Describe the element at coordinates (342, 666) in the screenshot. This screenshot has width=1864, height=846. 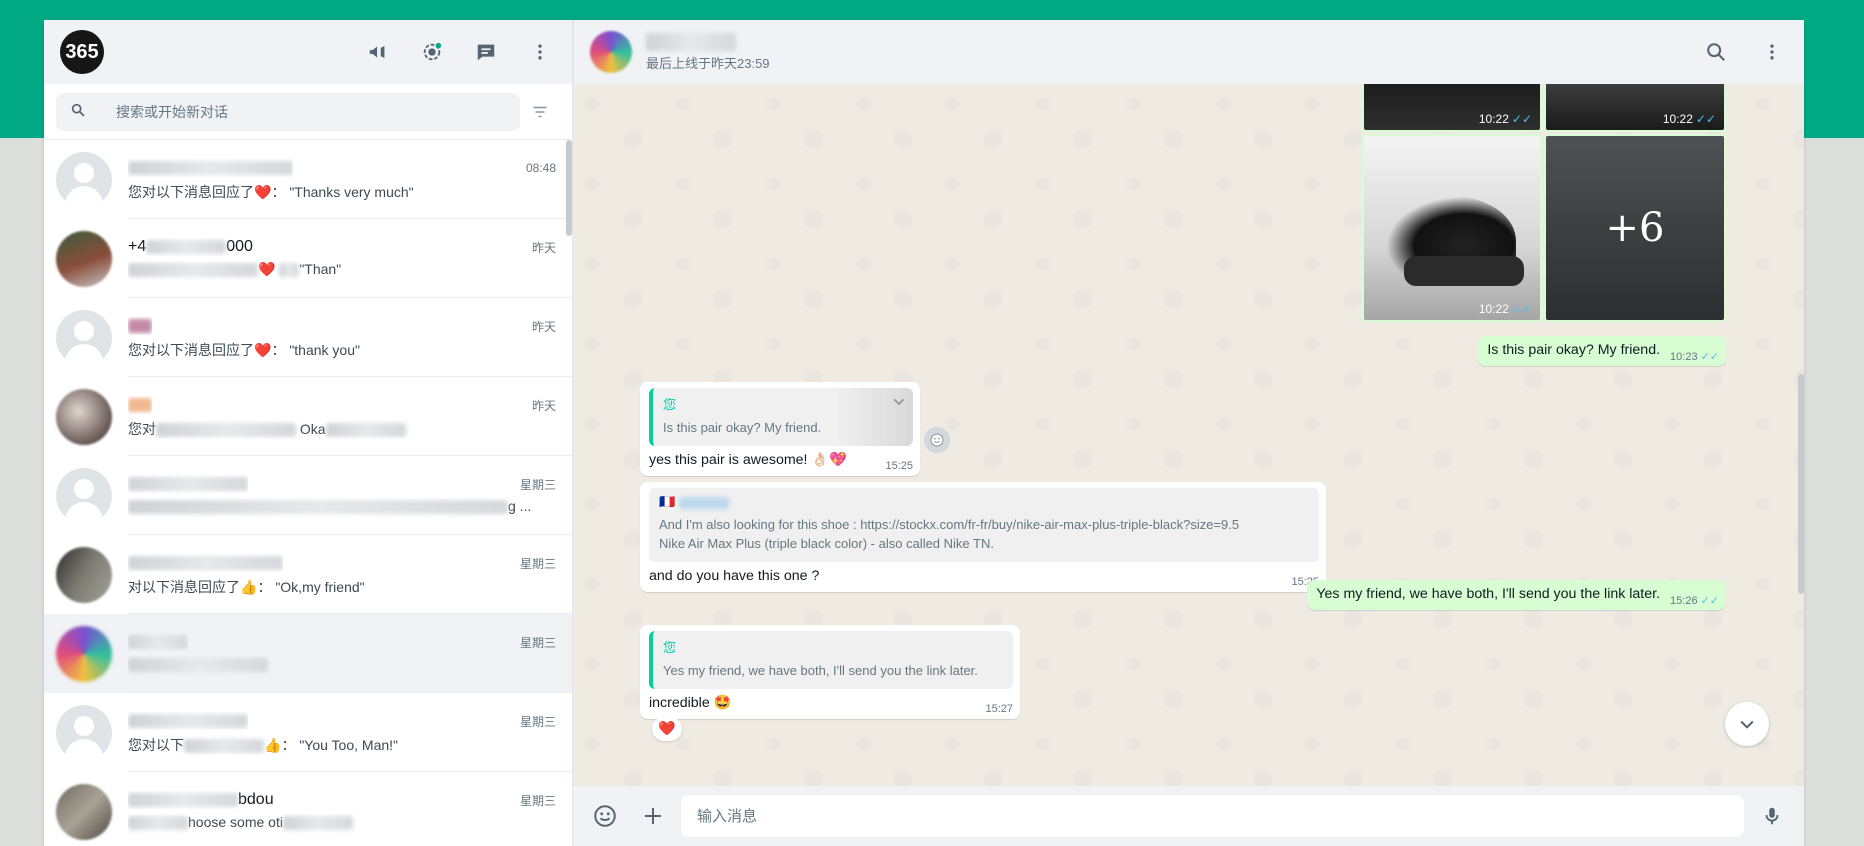
I see `chat-preview` at that location.